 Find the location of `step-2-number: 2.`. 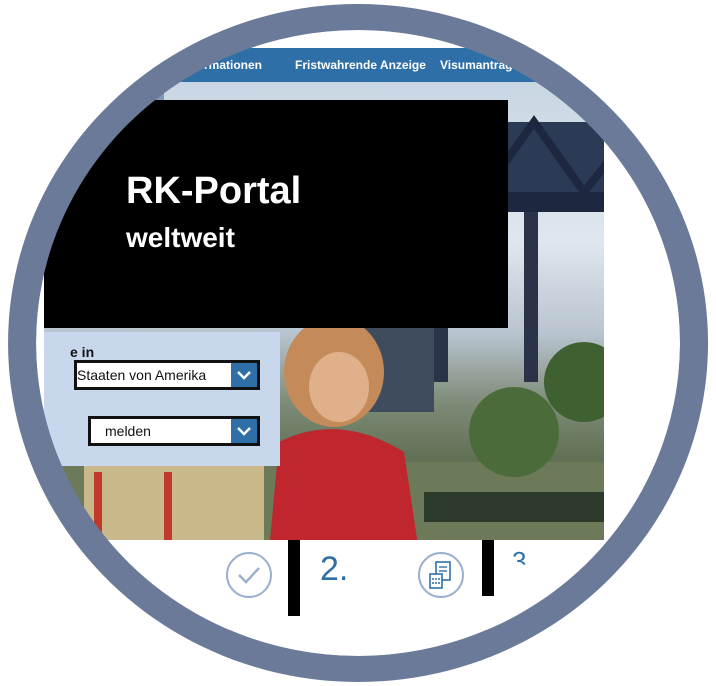

step-2-number: 2. is located at coordinates (334, 569).